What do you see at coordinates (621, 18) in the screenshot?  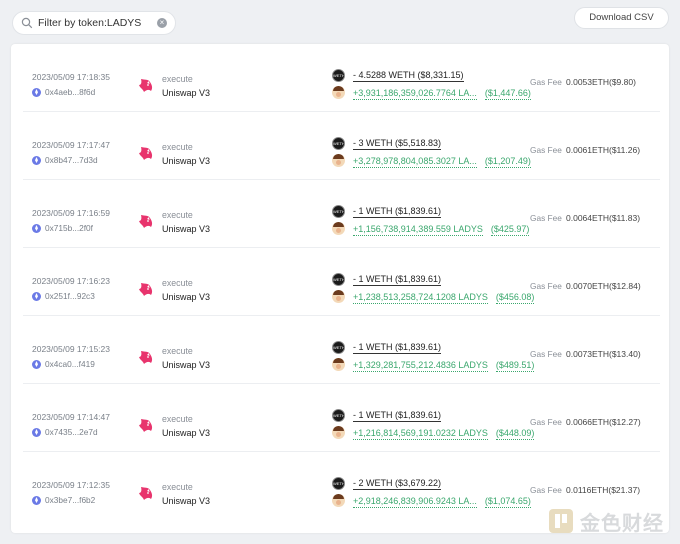 I see `download-csv-button: Download CSV` at bounding box center [621, 18].